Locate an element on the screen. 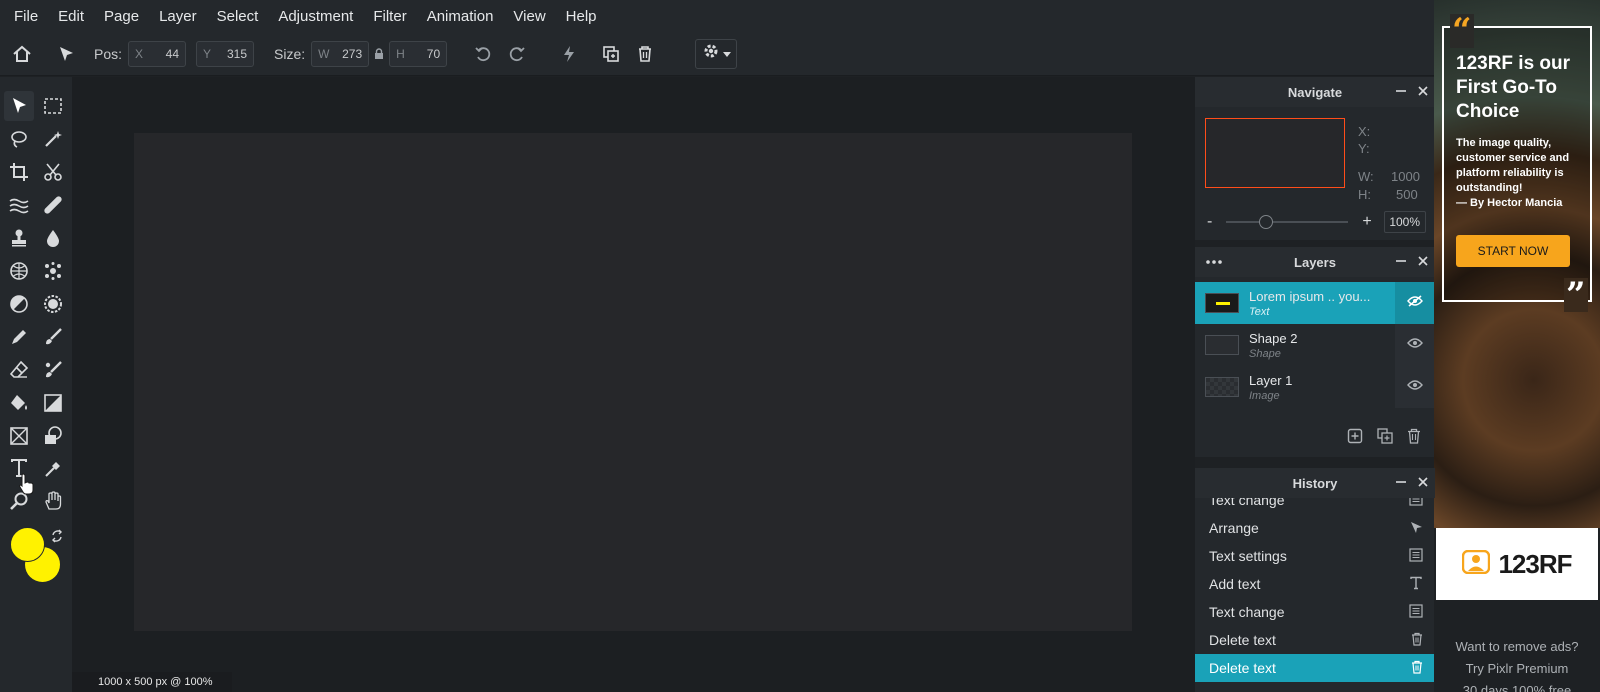  size-h-field: H 70 is located at coordinates (418, 53).